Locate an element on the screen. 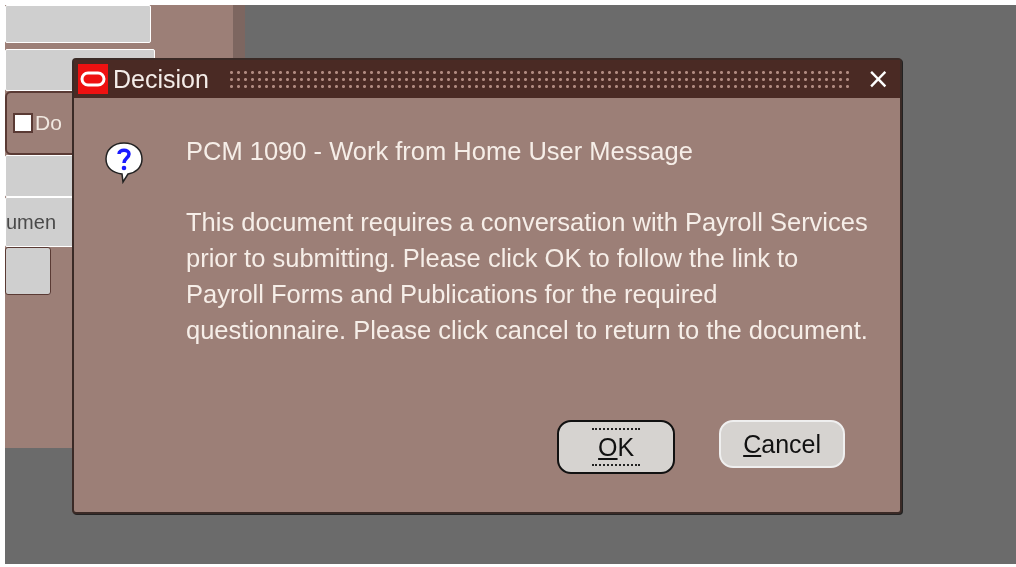  window-title: Decision is located at coordinates (161, 79).